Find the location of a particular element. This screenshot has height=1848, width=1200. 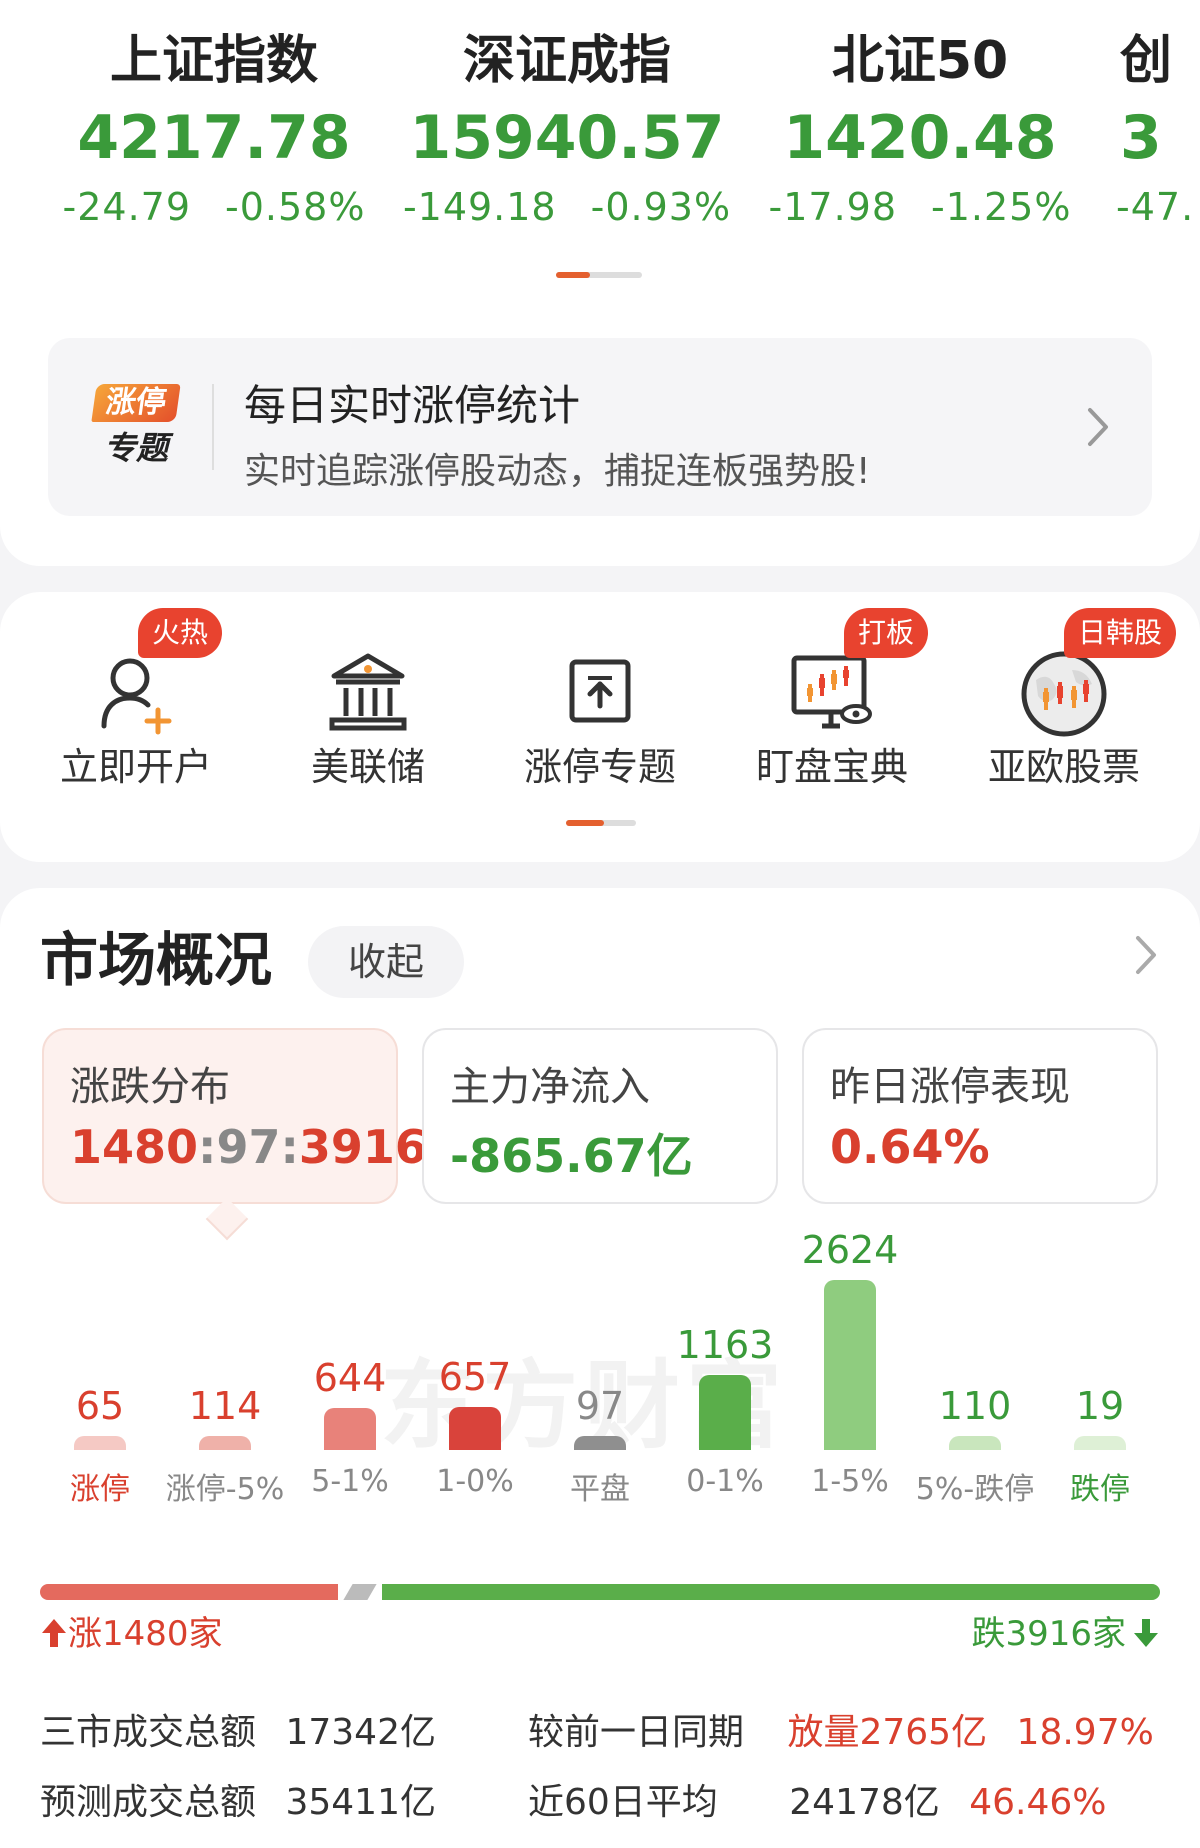

summary-total: 三市成交总额 17342亿 is located at coordinates (238, 1733).